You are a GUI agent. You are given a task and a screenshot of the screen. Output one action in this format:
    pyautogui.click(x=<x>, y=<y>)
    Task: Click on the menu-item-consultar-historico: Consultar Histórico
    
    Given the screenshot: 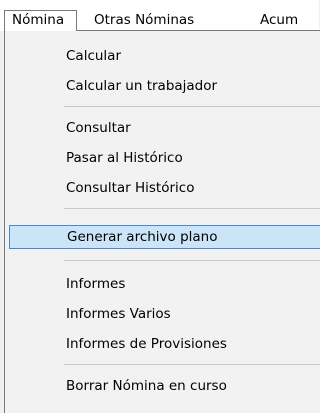 What is the action you would take?
    pyautogui.click(x=162, y=188)
    